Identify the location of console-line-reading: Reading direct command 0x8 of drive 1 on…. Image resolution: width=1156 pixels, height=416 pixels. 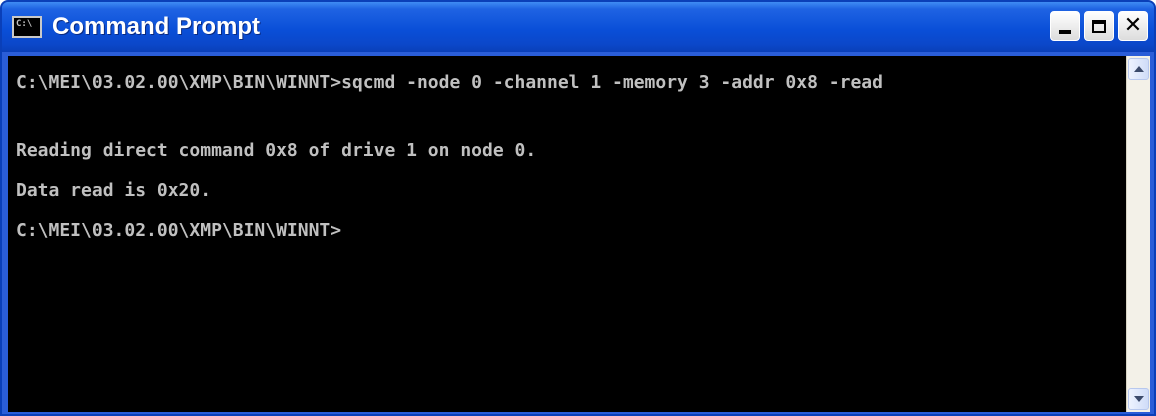
(276, 150).